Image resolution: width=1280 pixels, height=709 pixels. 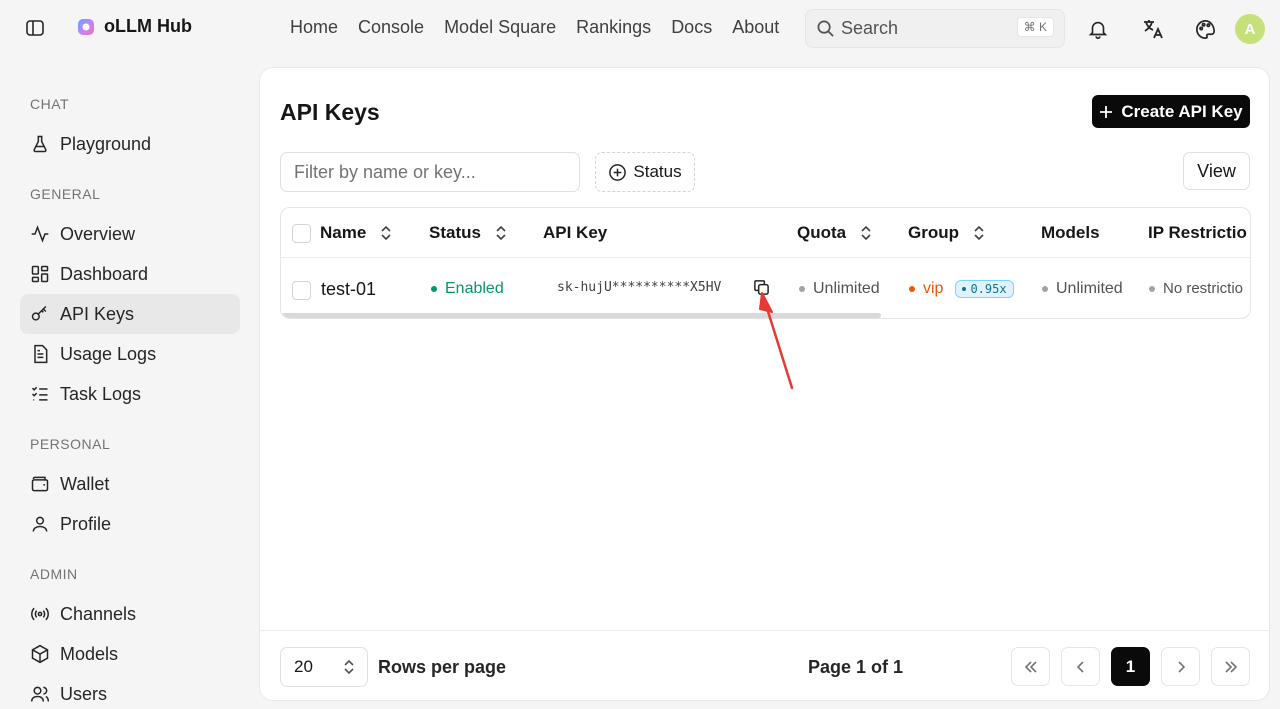 I want to click on nav-docs: Docs, so click(x=691, y=27).